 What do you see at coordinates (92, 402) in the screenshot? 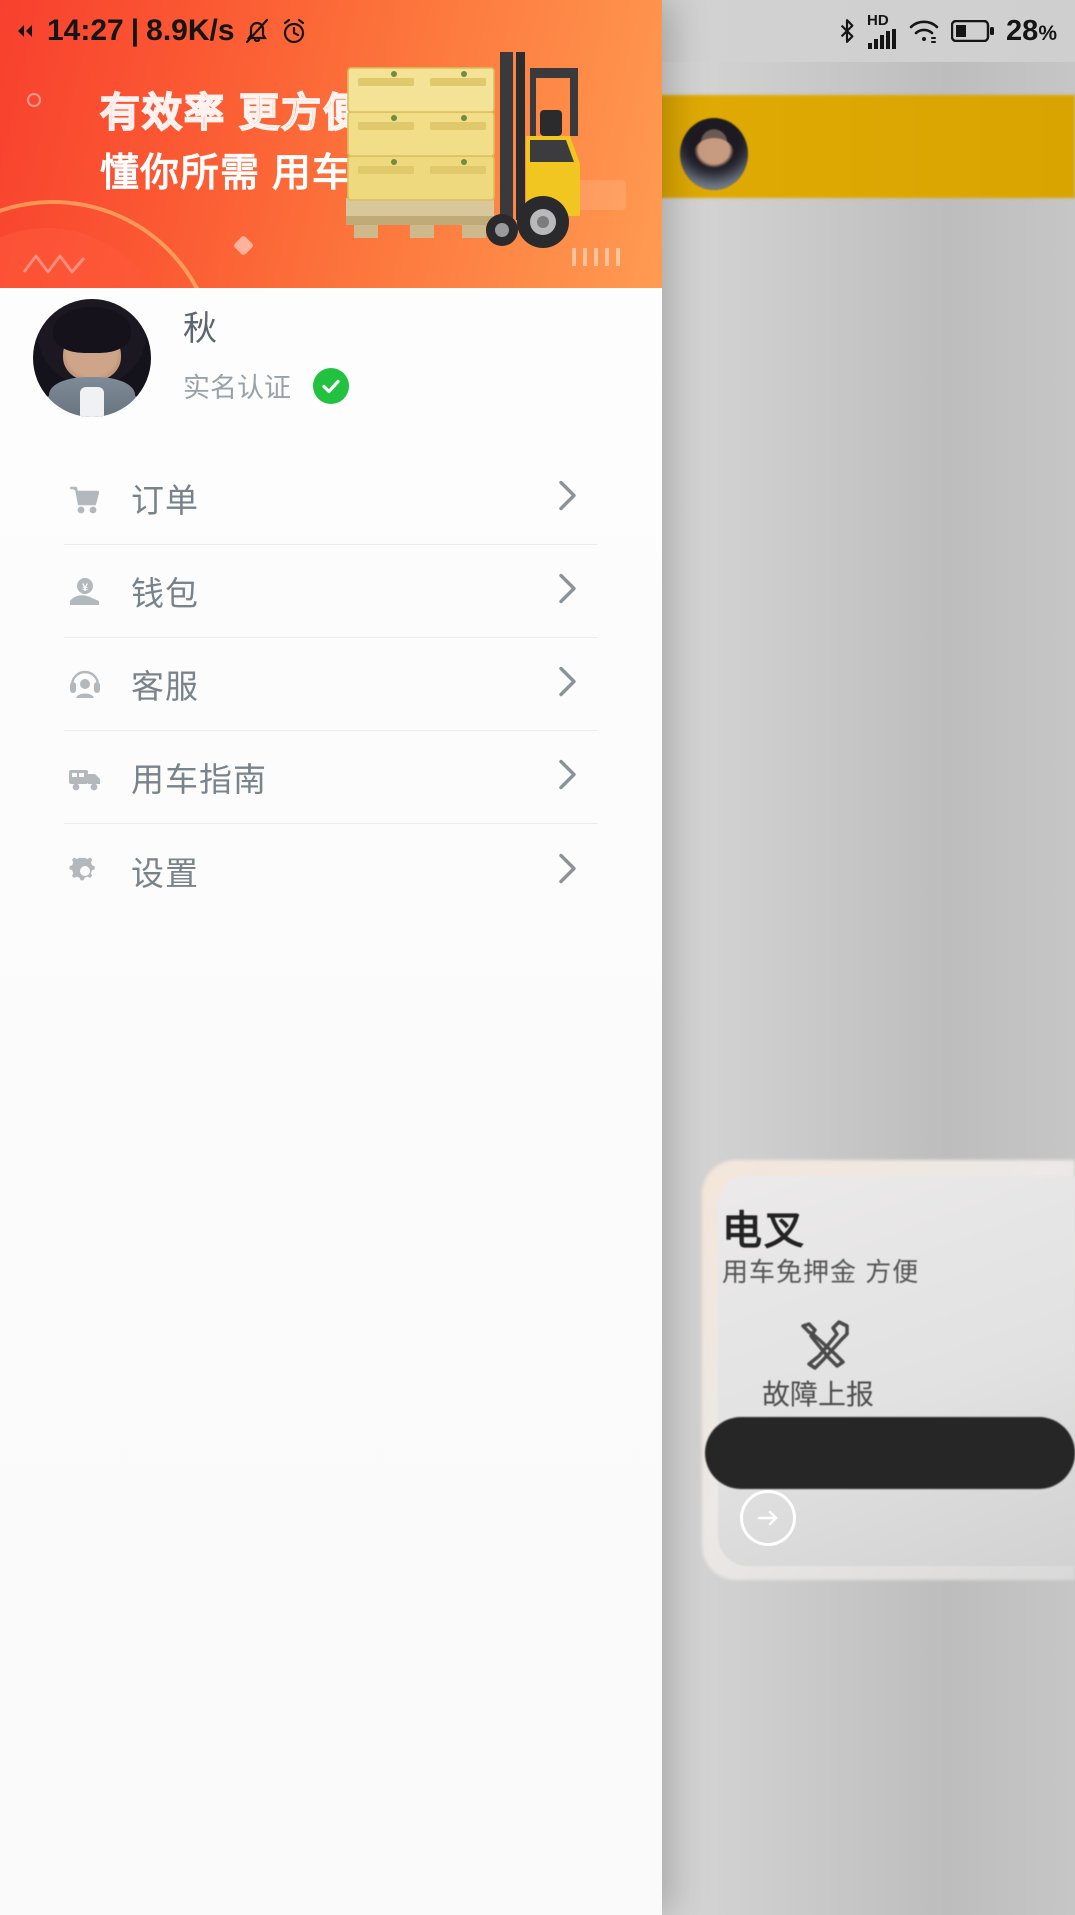
I see `avatar-shirt` at bounding box center [92, 402].